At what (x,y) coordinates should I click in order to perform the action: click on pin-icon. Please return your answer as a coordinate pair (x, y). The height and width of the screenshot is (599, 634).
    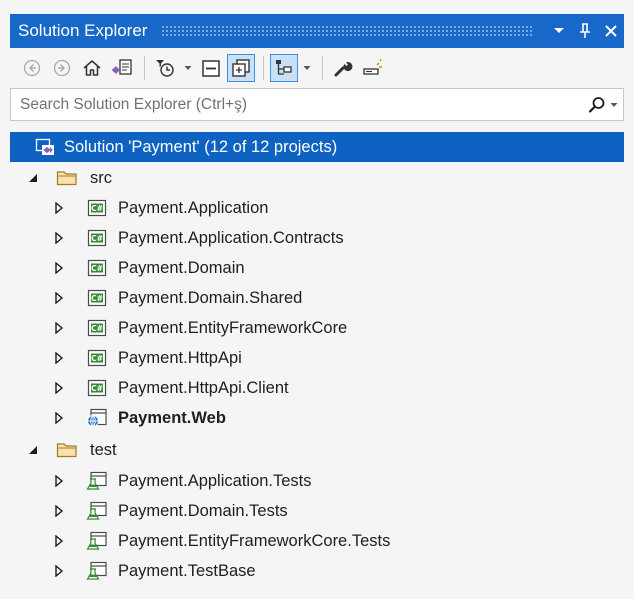
    Looking at the image, I should click on (585, 30).